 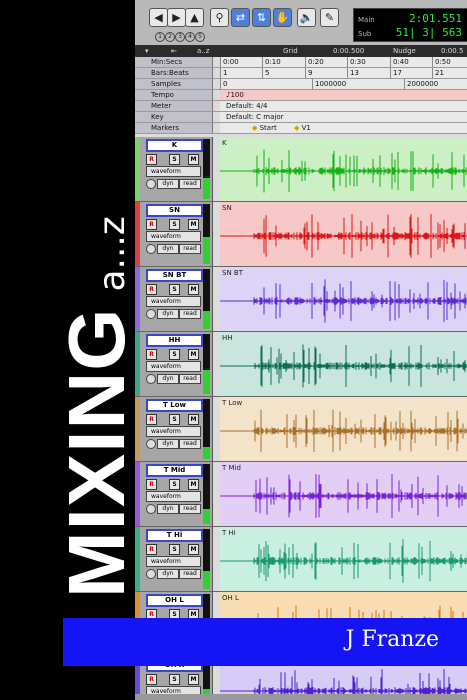 What do you see at coordinates (174, 95) in the screenshot?
I see `ruler-label: Tempo` at bounding box center [174, 95].